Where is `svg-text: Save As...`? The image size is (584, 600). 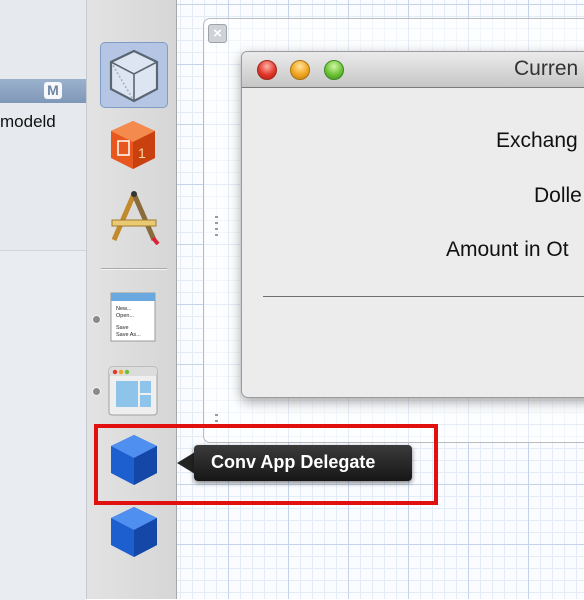
svg-text: Save As... is located at coordinates (128, 335).